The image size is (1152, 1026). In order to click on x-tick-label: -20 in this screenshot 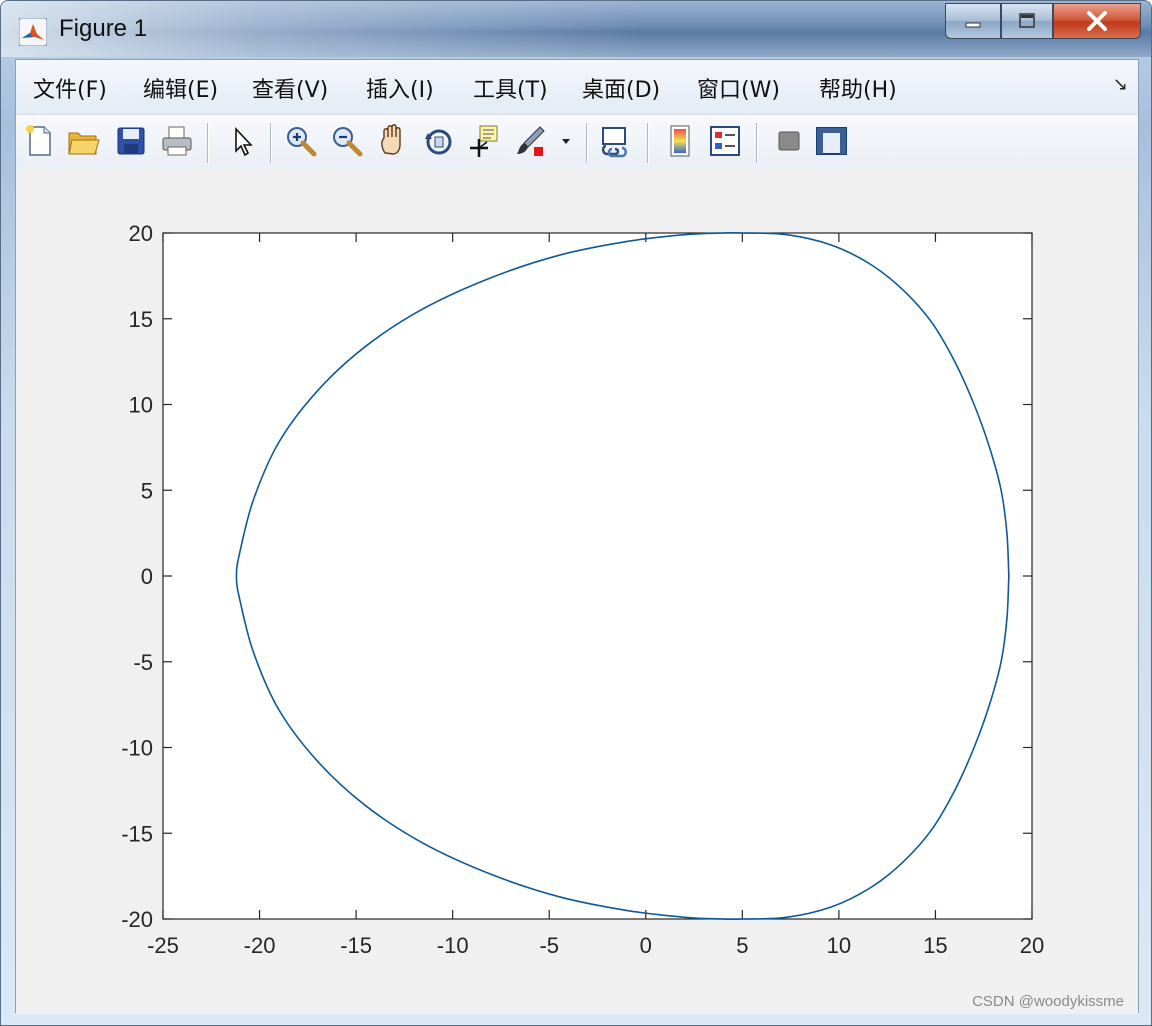, I will do `click(260, 945)`.